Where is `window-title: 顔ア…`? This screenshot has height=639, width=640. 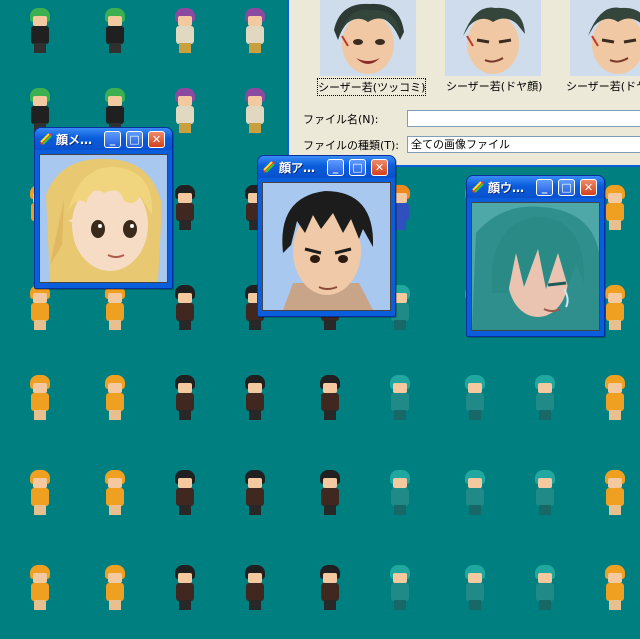
window-title: 顔ア… is located at coordinates (297, 168).